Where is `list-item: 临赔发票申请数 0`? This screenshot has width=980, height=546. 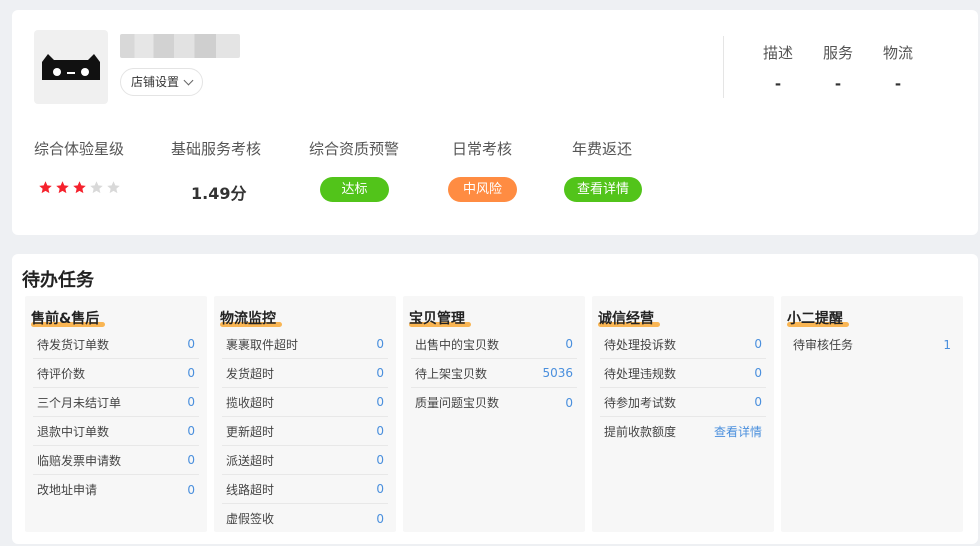 list-item: 临赔发票申请数 0 is located at coordinates (116, 460).